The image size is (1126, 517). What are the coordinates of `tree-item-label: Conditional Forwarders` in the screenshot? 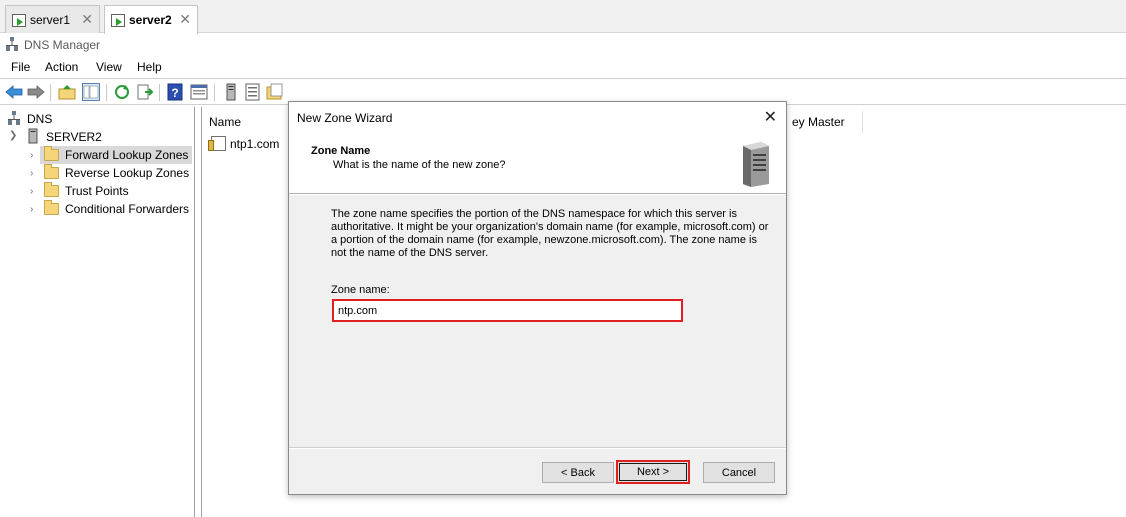 It's located at (127, 209).